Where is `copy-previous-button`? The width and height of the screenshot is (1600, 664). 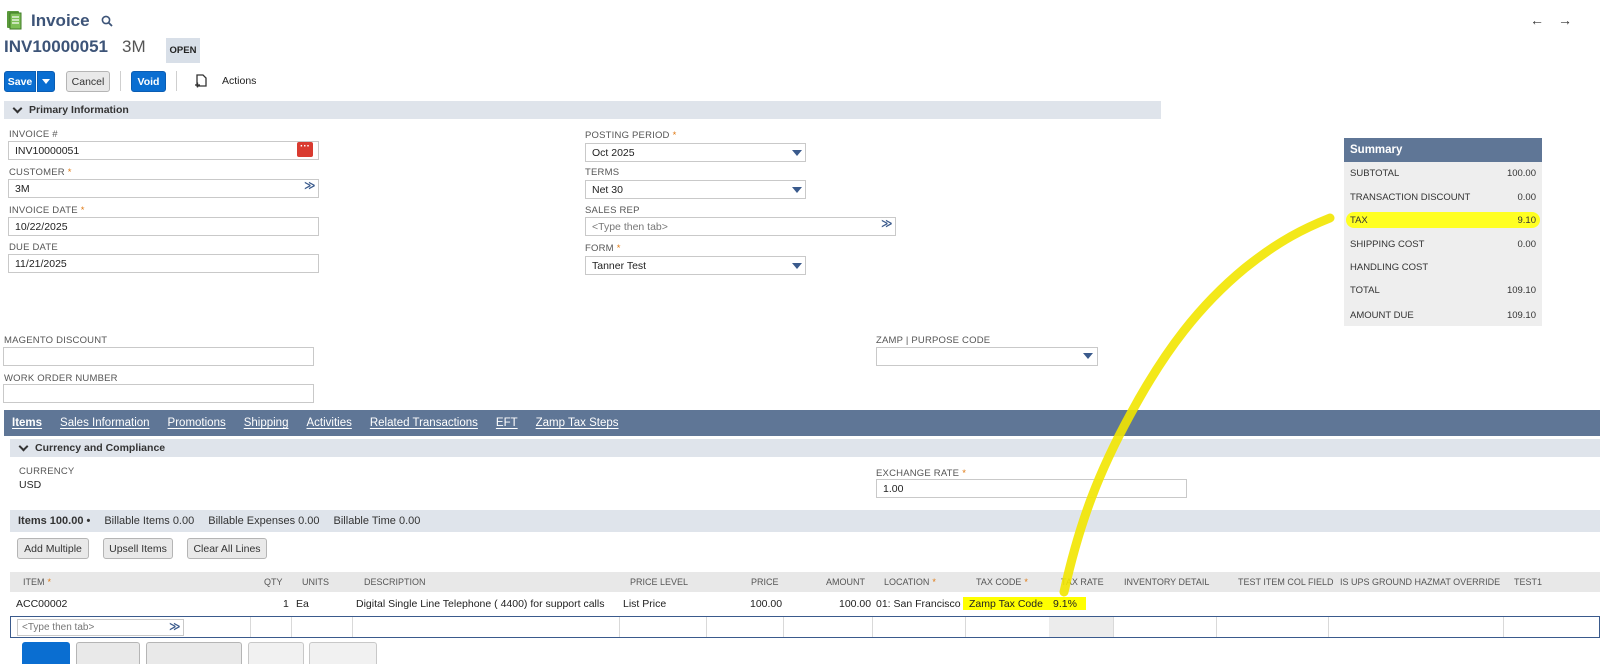
copy-previous-button is located at coordinates (194, 653).